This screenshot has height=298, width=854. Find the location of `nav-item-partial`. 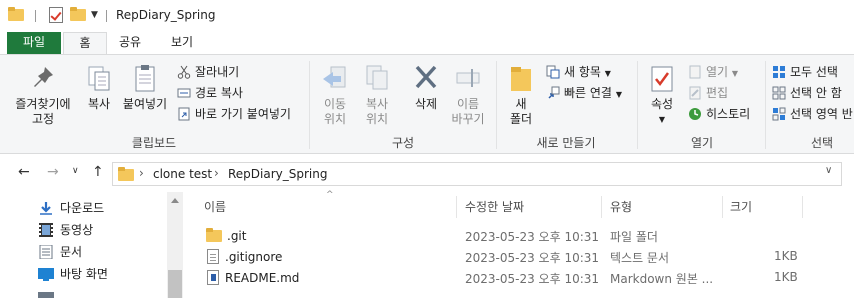

nav-item-partial is located at coordinates (49, 293).